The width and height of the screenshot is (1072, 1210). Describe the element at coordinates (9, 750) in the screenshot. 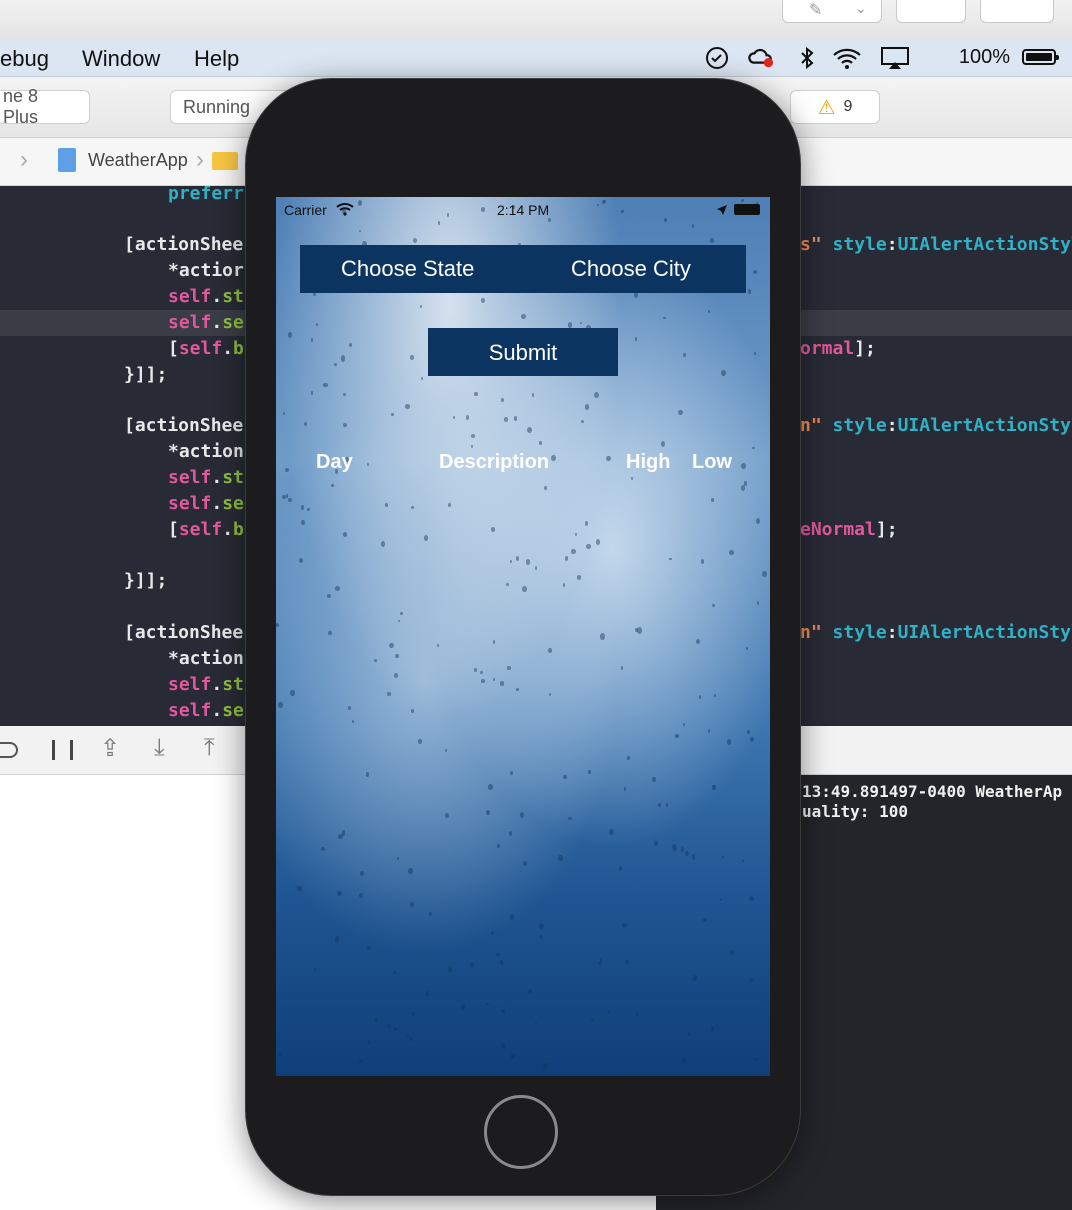

I see `breakpoint-toggle-icon` at that location.